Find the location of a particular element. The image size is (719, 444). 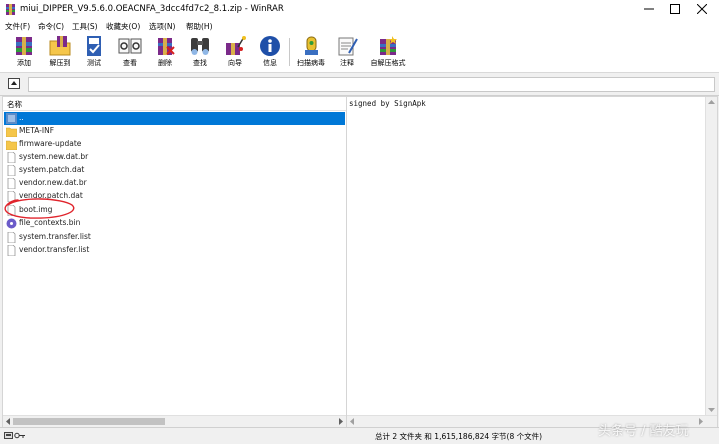

menu-options: 选项(N) is located at coordinates (162, 26).